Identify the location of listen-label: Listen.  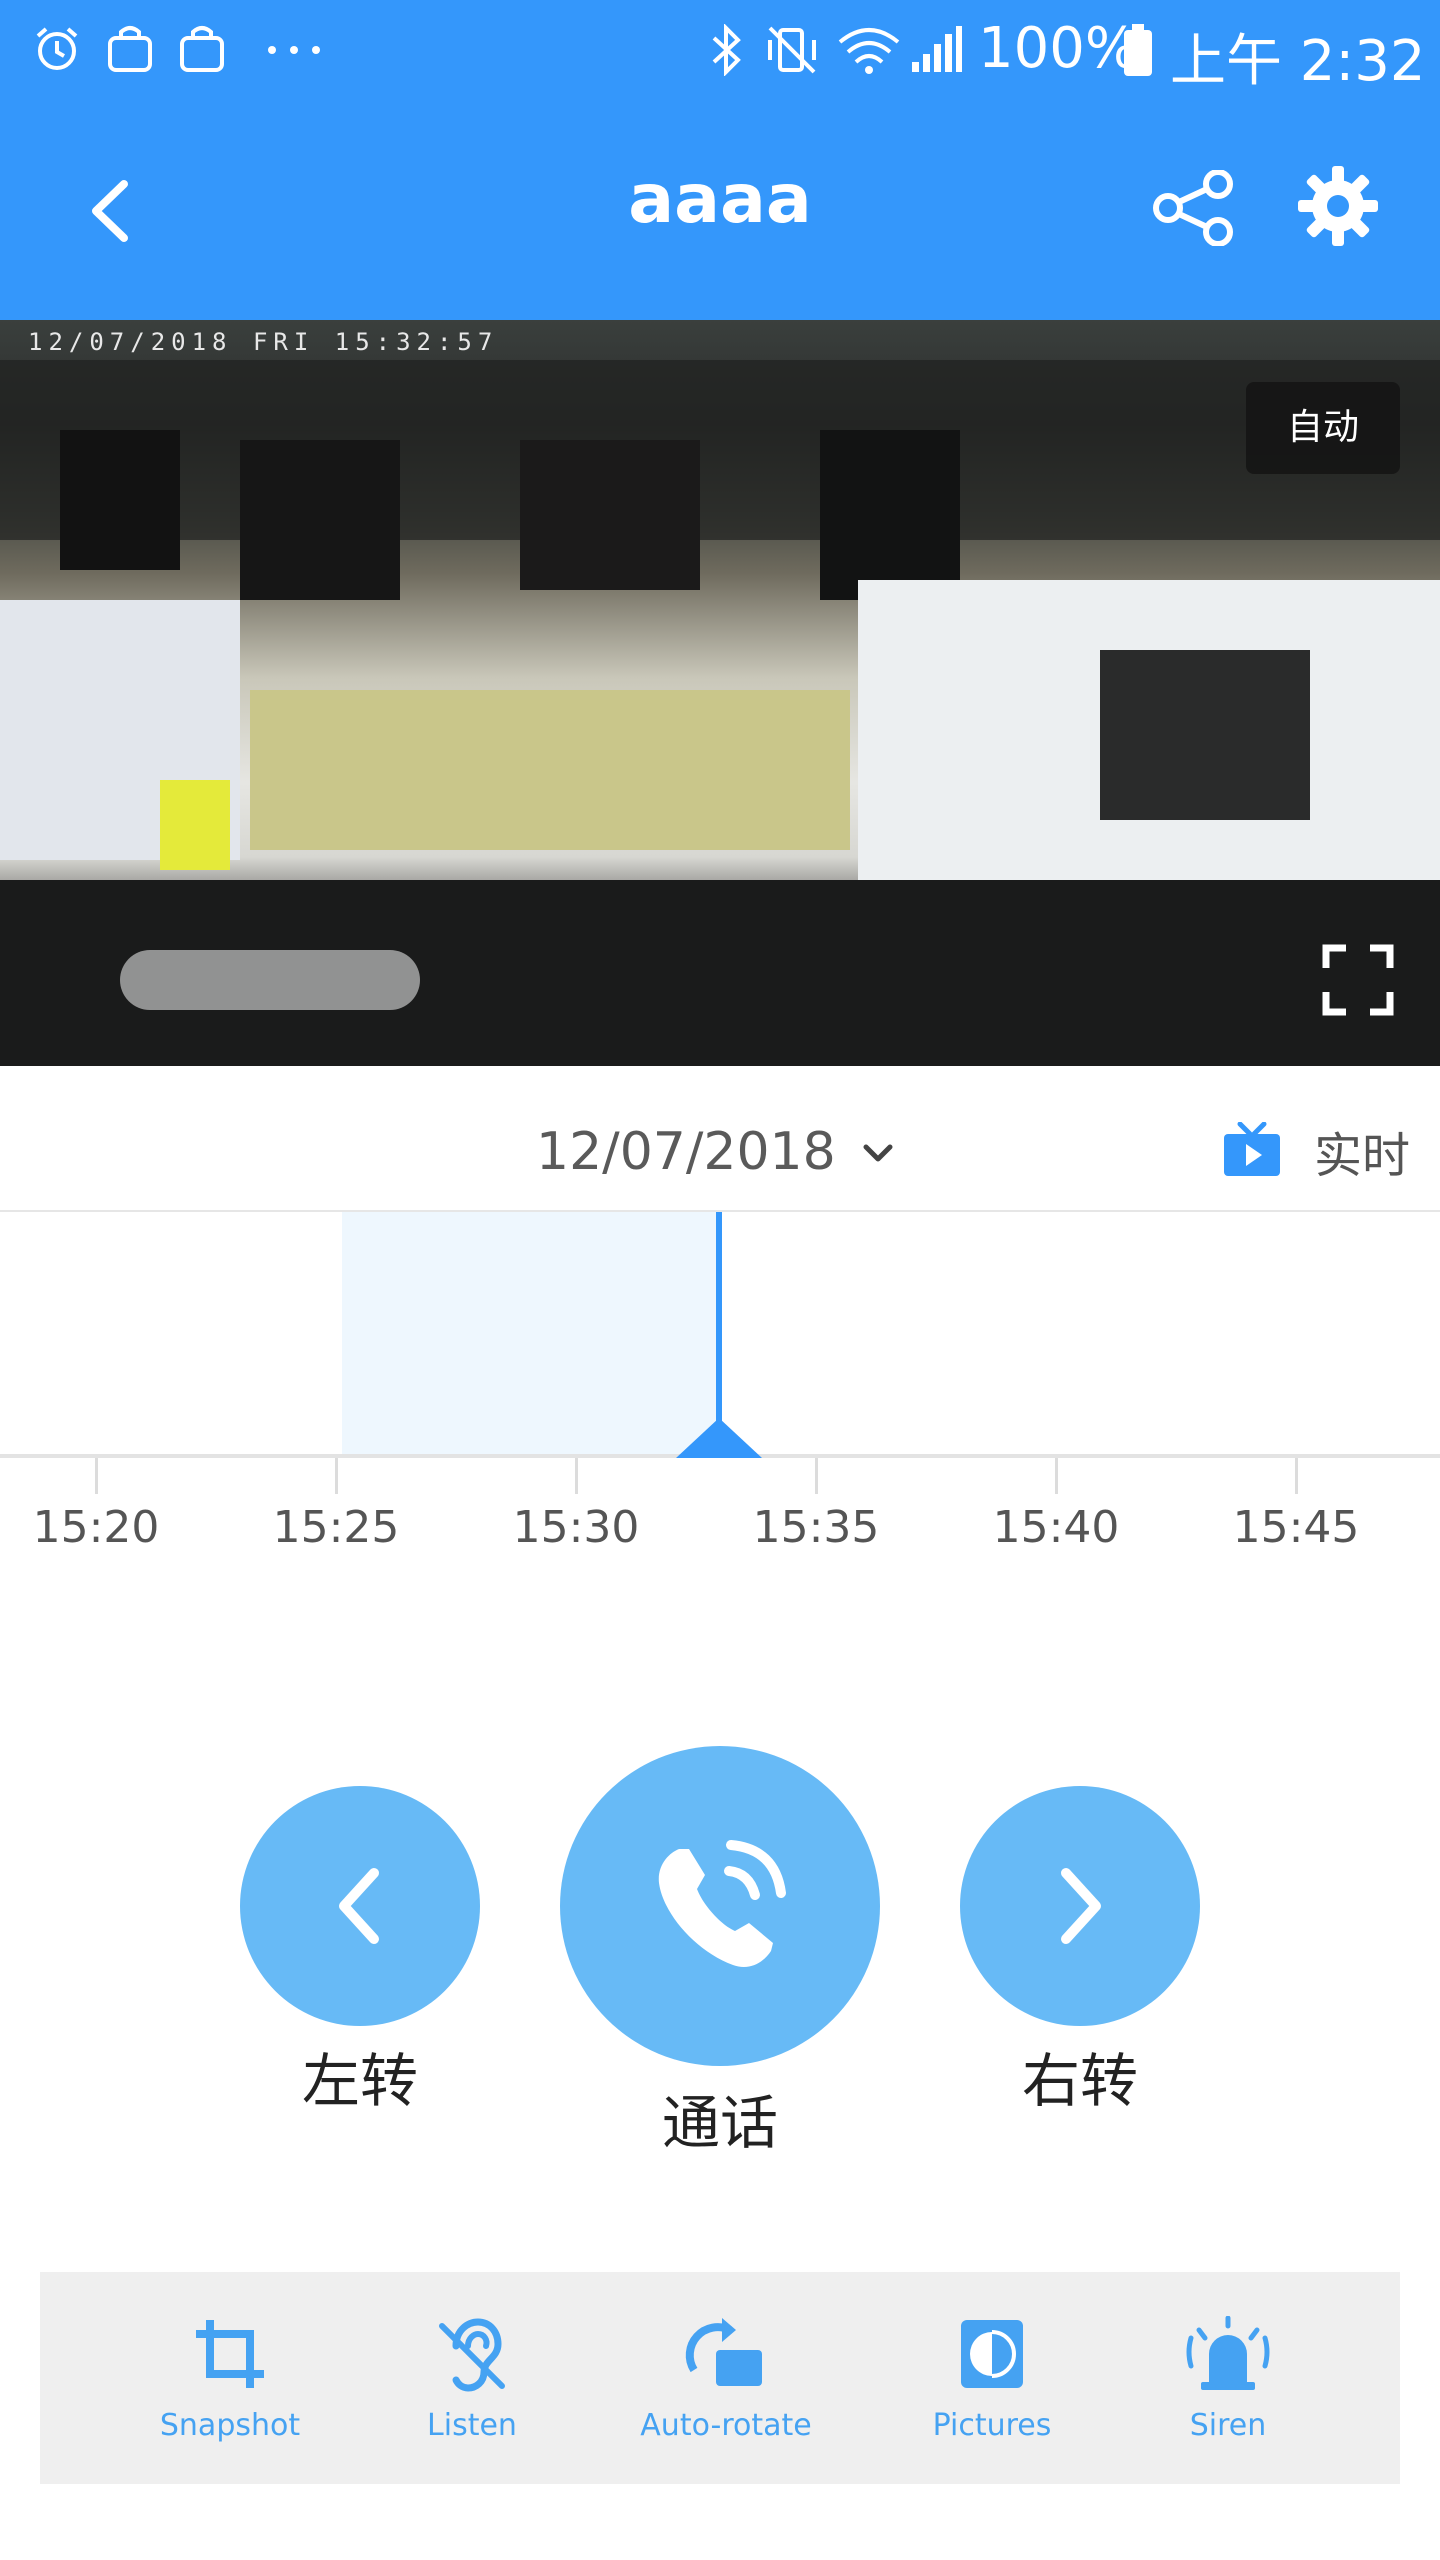
(472, 2425).